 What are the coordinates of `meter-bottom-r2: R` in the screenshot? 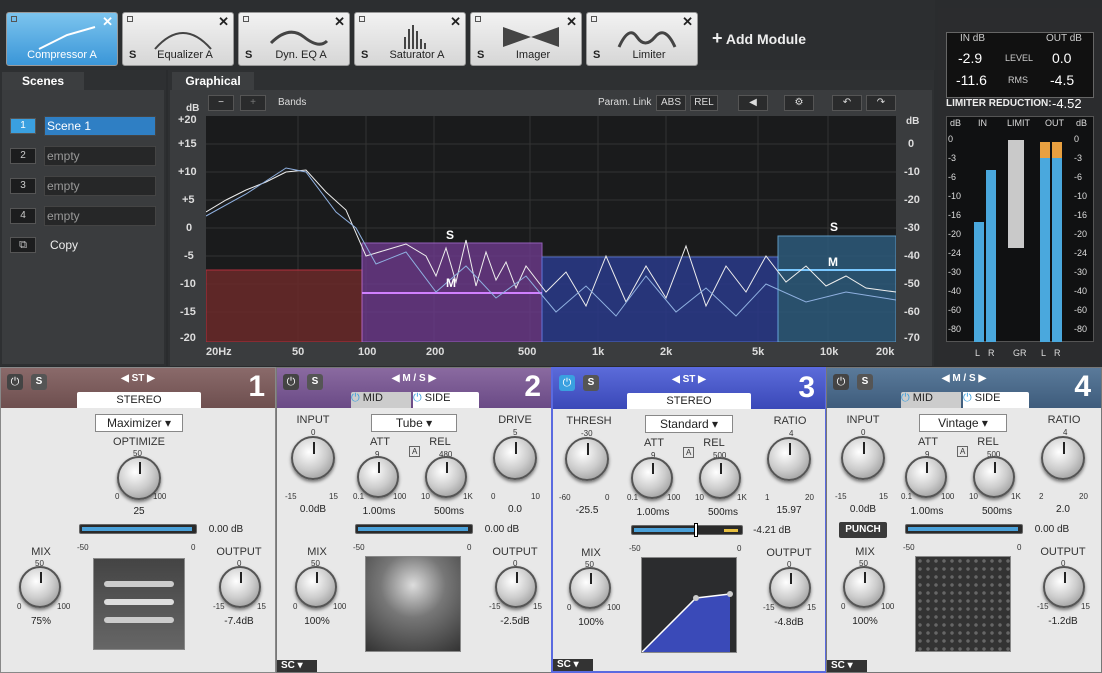 It's located at (1057, 353).